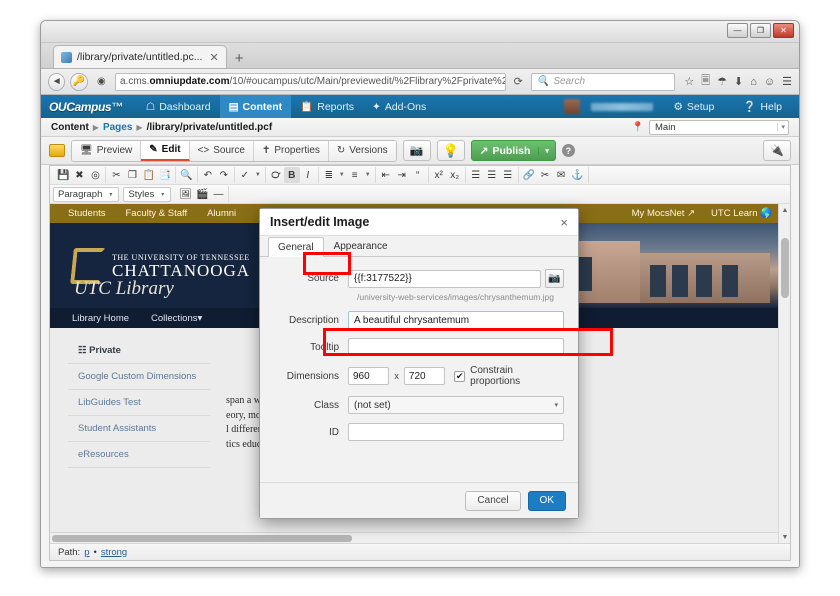  What do you see at coordinates (221, 150) in the screenshot?
I see `tab-source: <> Source` at bounding box center [221, 150].